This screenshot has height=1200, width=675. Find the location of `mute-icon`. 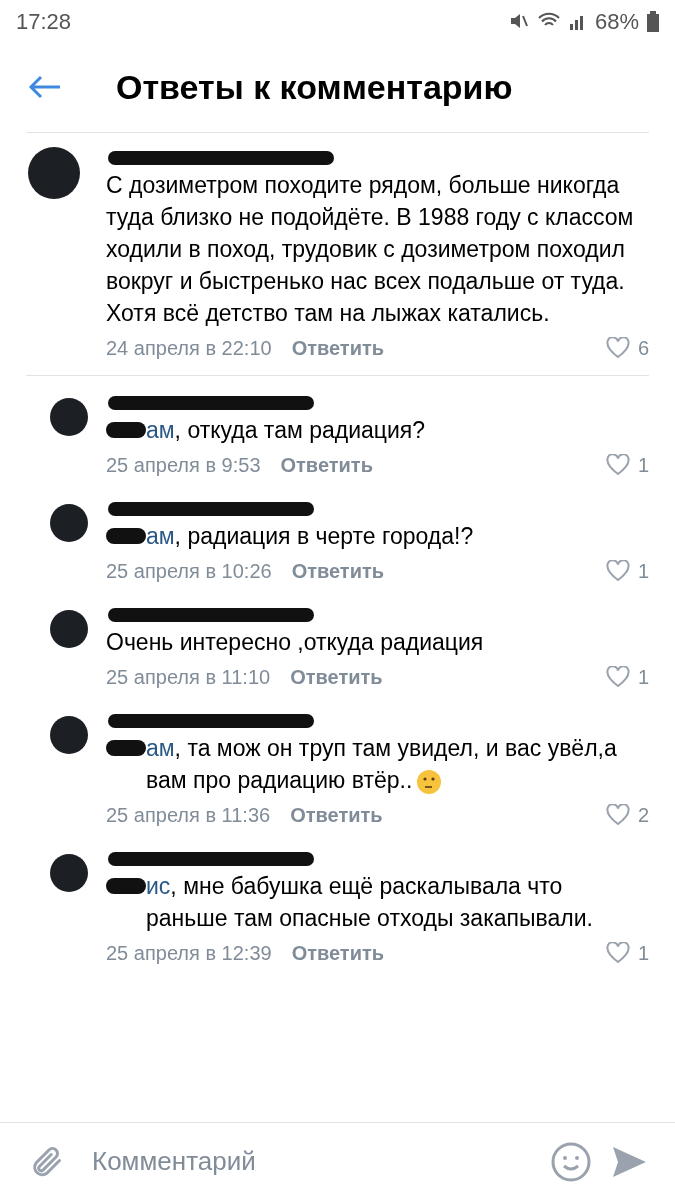

mute-icon is located at coordinates (518, 21).